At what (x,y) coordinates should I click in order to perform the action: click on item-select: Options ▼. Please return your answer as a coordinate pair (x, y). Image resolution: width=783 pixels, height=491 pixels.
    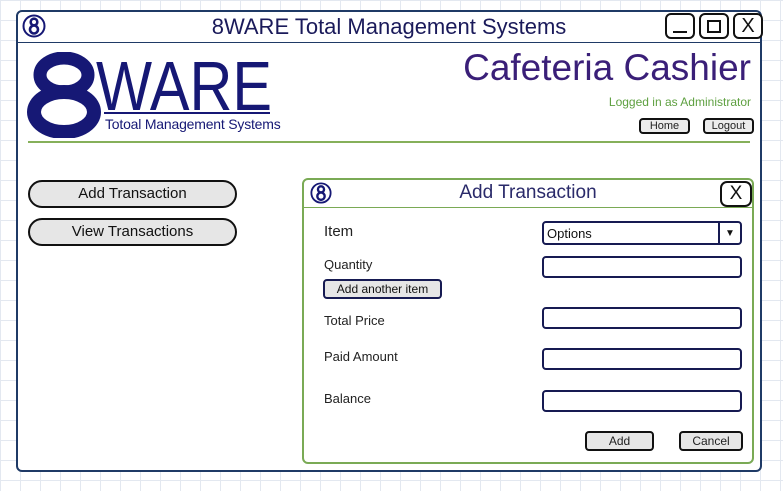
    Looking at the image, I should click on (642, 233).